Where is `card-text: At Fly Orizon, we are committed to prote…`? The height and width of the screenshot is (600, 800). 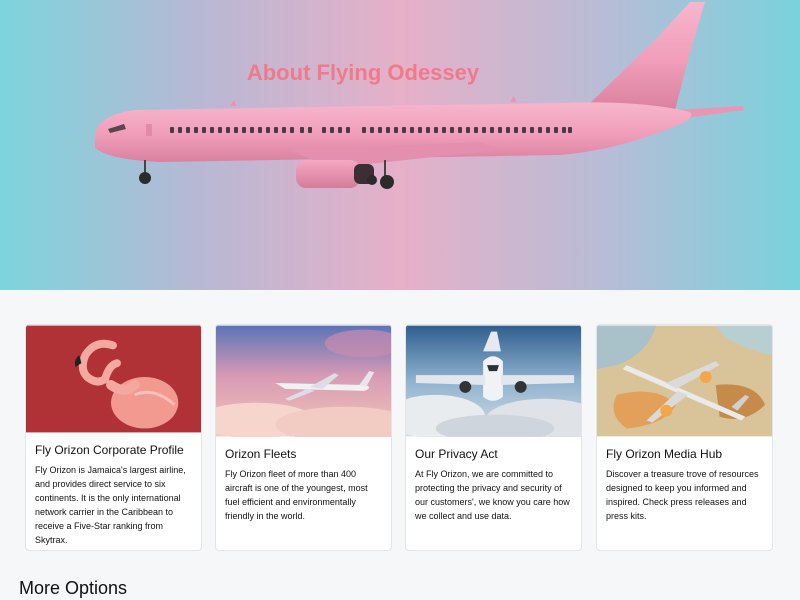
card-text: At Fly Orizon, we are committed to prote… is located at coordinates (492, 495).